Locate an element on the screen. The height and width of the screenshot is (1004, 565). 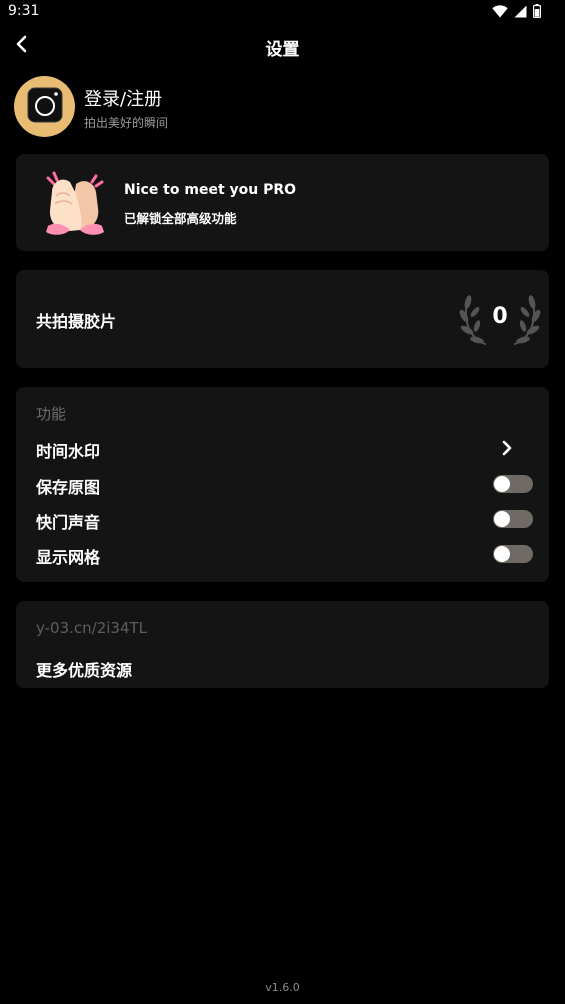
status-bar: 9:31 is located at coordinates (282, 12).